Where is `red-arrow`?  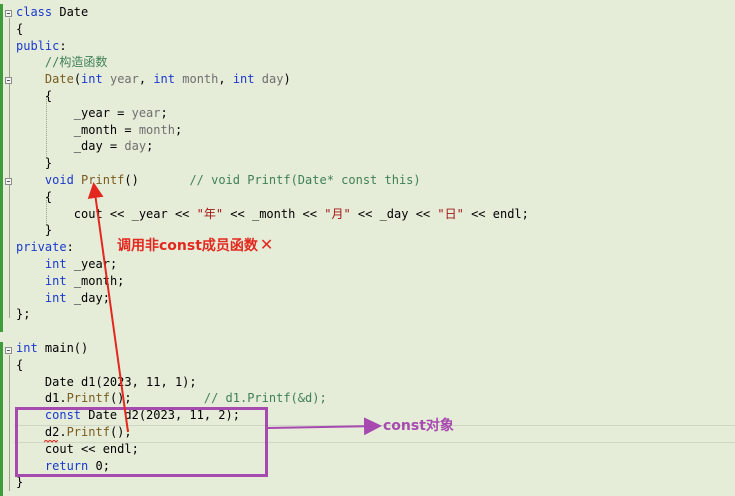 red-arrow is located at coordinates (108, 307).